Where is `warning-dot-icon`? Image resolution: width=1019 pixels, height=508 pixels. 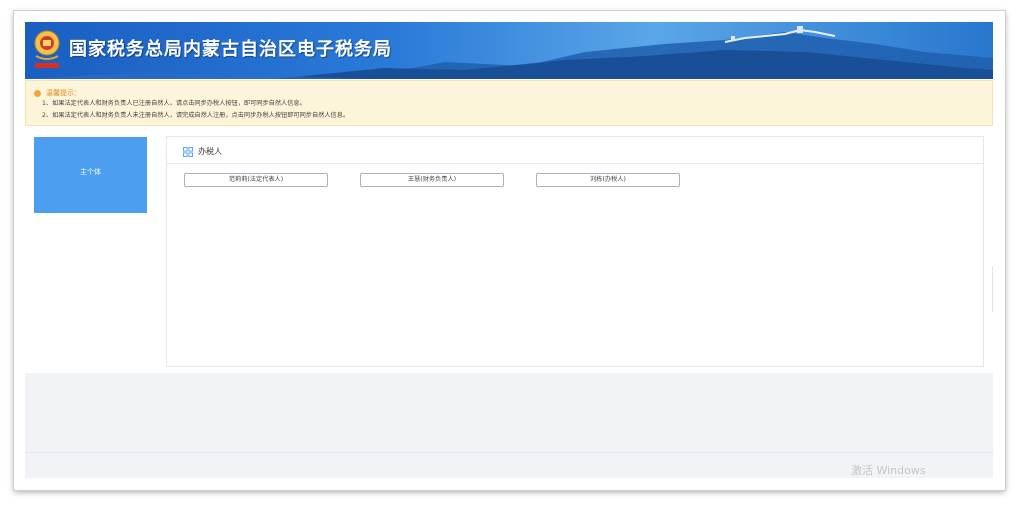 warning-dot-icon is located at coordinates (37, 93).